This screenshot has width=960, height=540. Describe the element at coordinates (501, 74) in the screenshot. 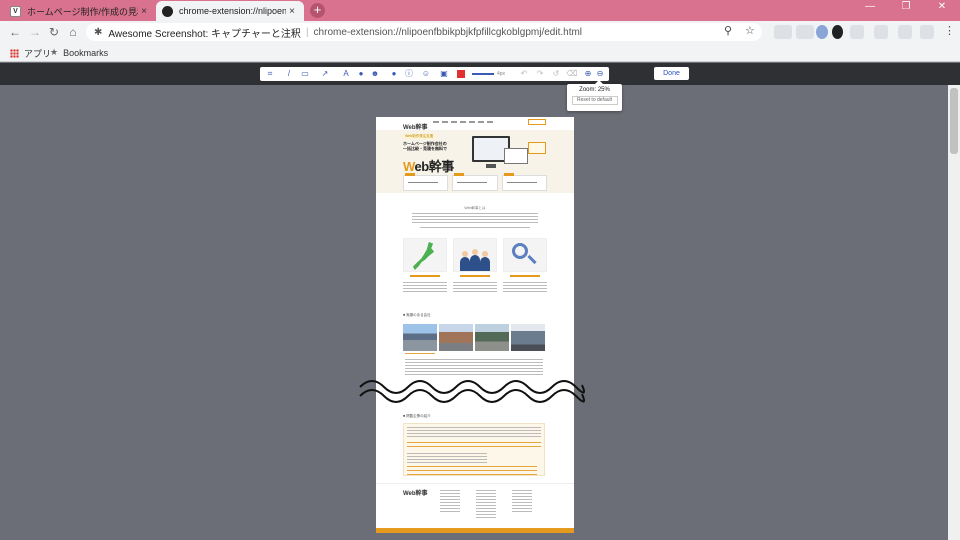

I see `line-width-label: 4px` at that location.